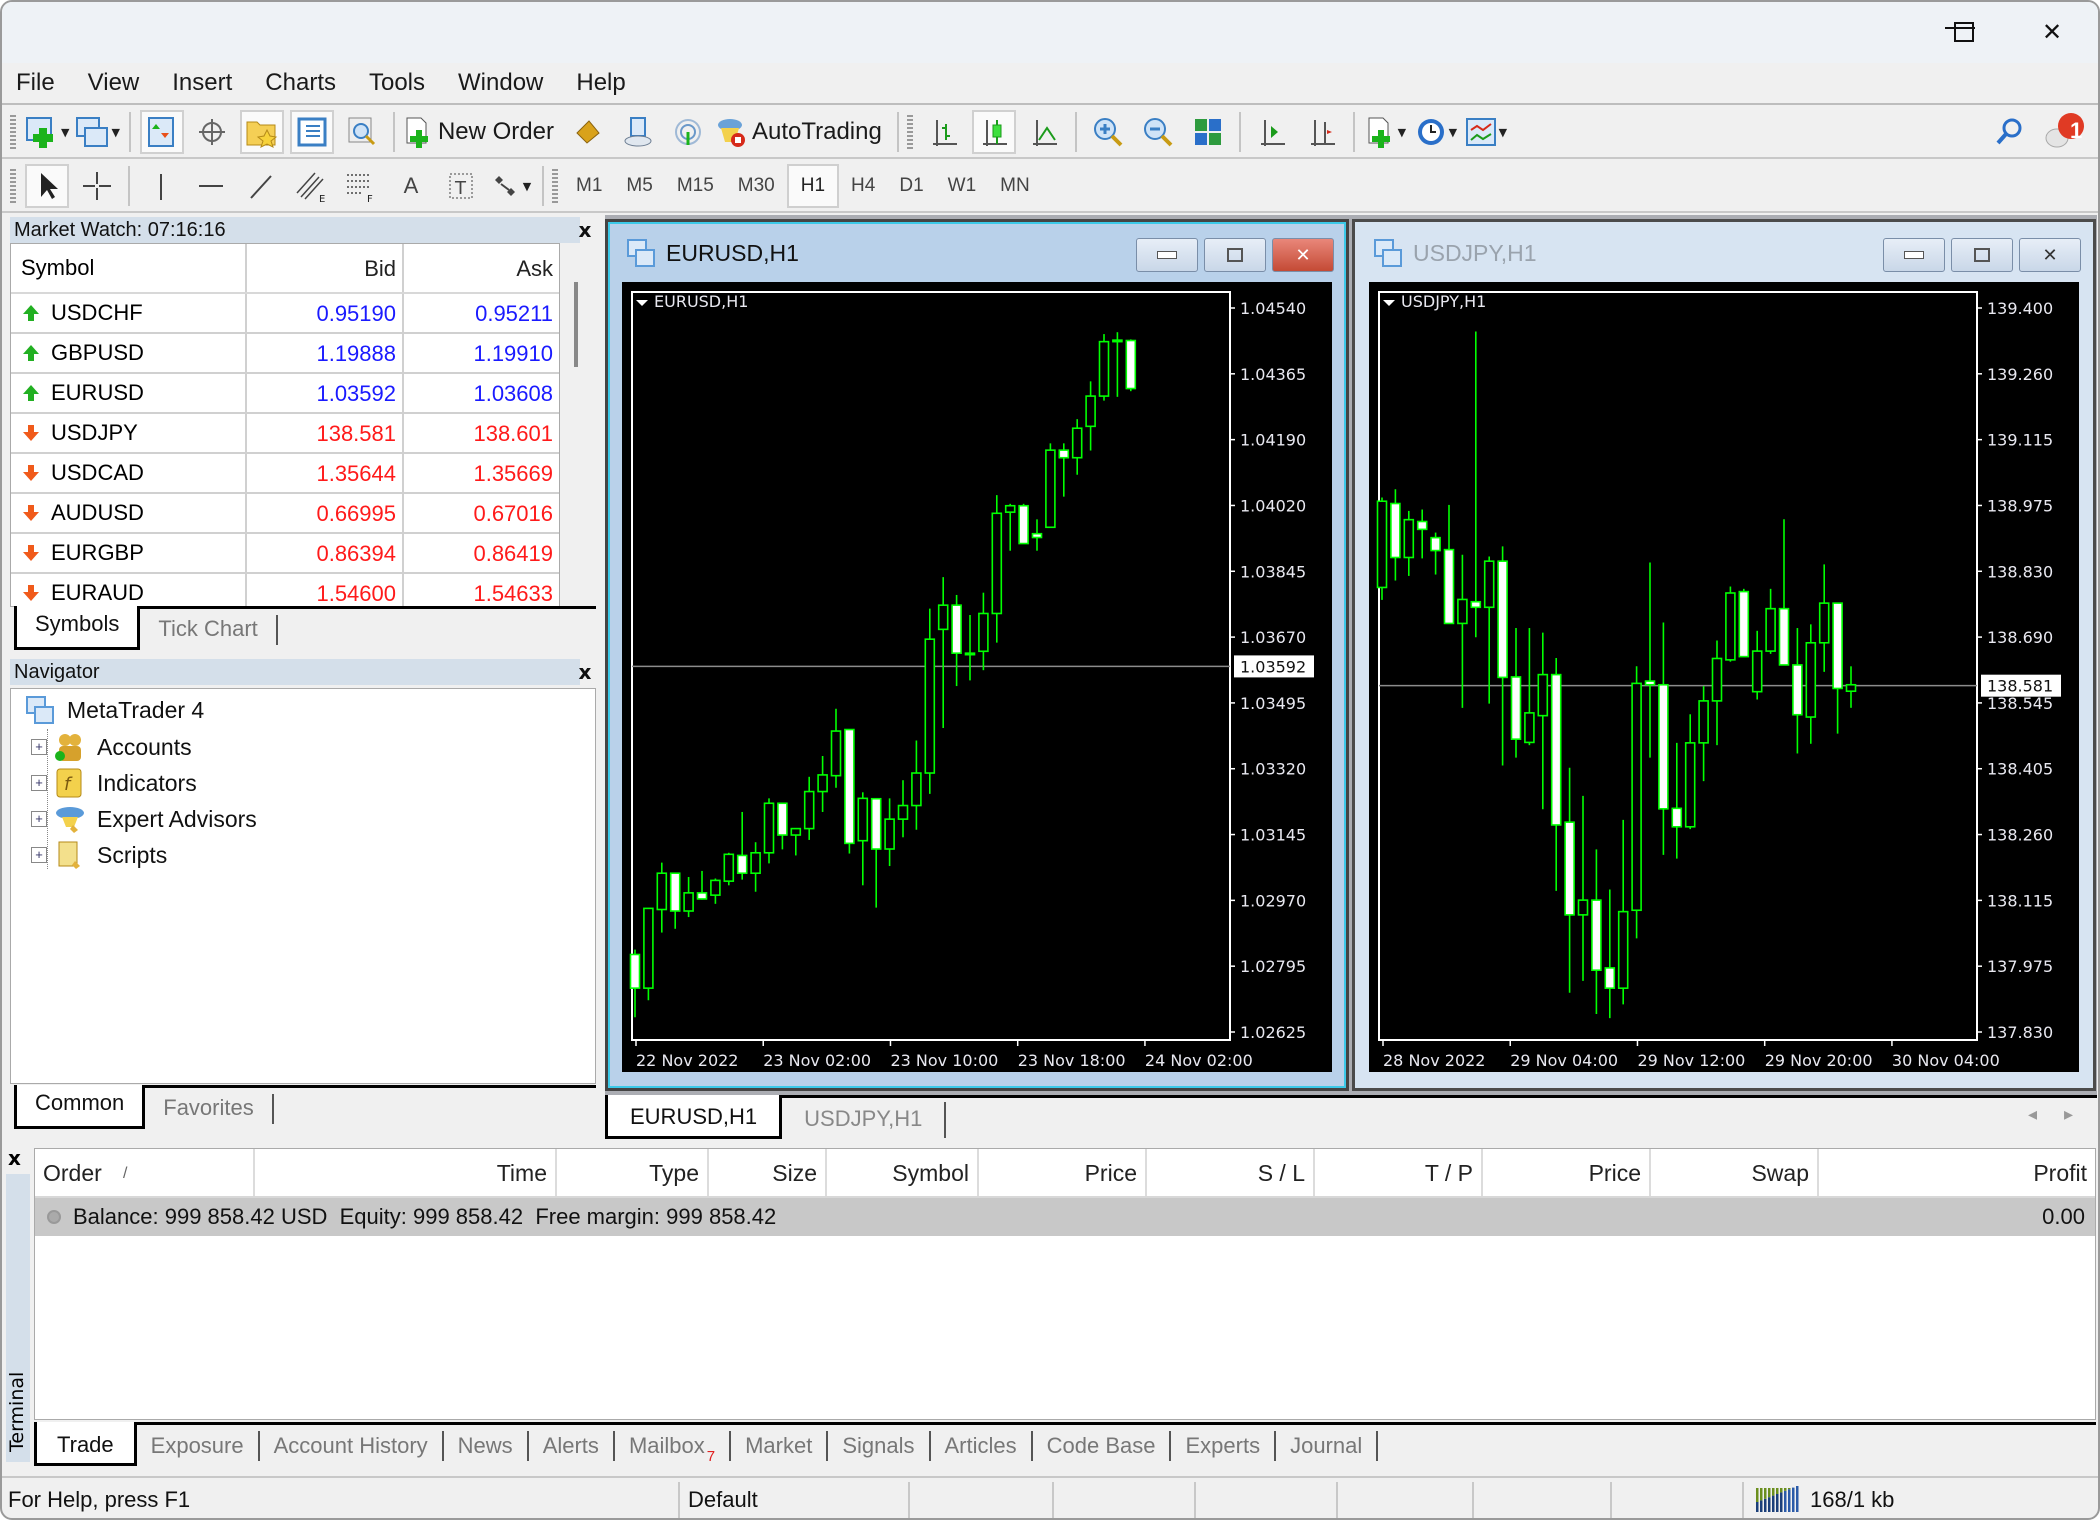 The width and height of the screenshot is (2100, 1520). I want to click on market-watch-button, so click(161, 132).